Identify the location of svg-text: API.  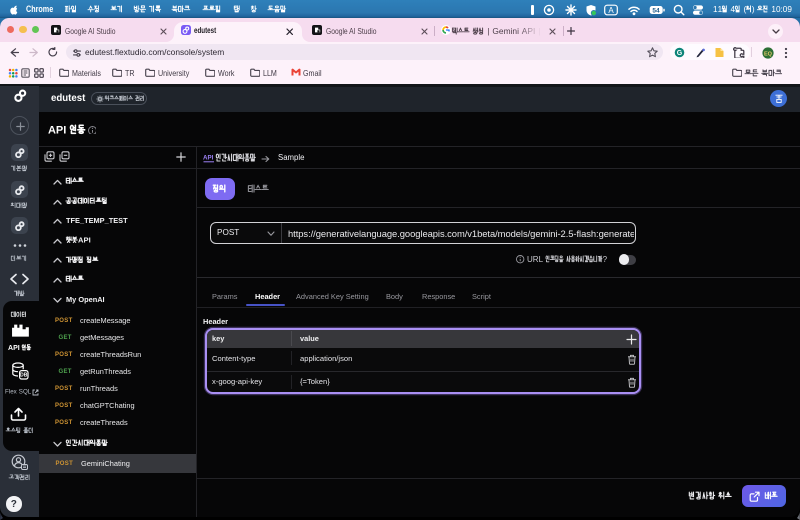
(208, 158).